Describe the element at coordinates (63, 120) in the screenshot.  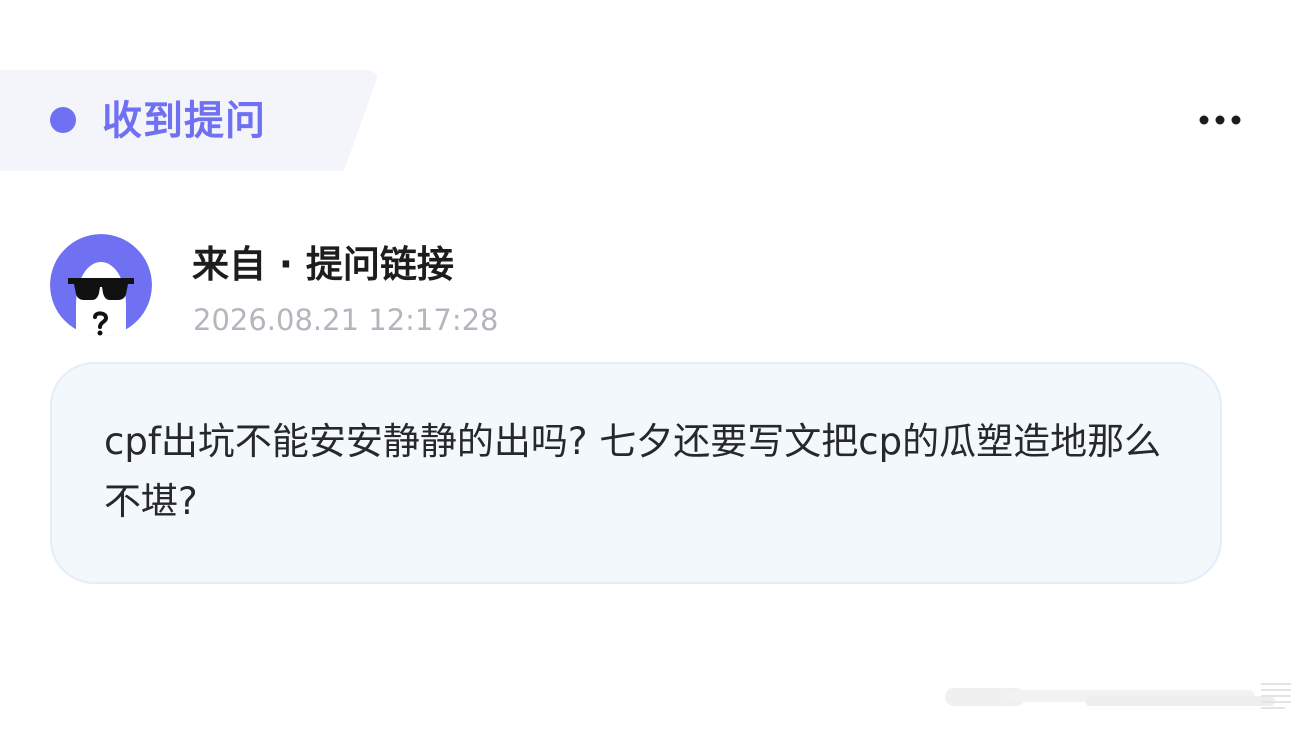
I see `header-dot` at that location.